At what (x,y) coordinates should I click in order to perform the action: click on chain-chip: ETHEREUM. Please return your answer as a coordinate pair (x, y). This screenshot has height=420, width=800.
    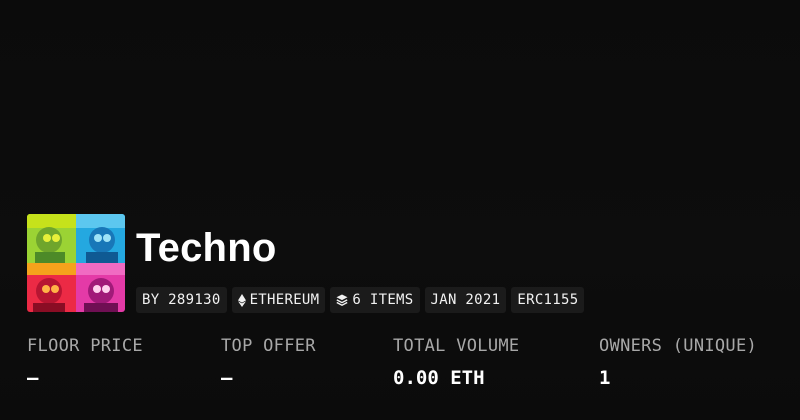
    Looking at the image, I should click on (278, 300).